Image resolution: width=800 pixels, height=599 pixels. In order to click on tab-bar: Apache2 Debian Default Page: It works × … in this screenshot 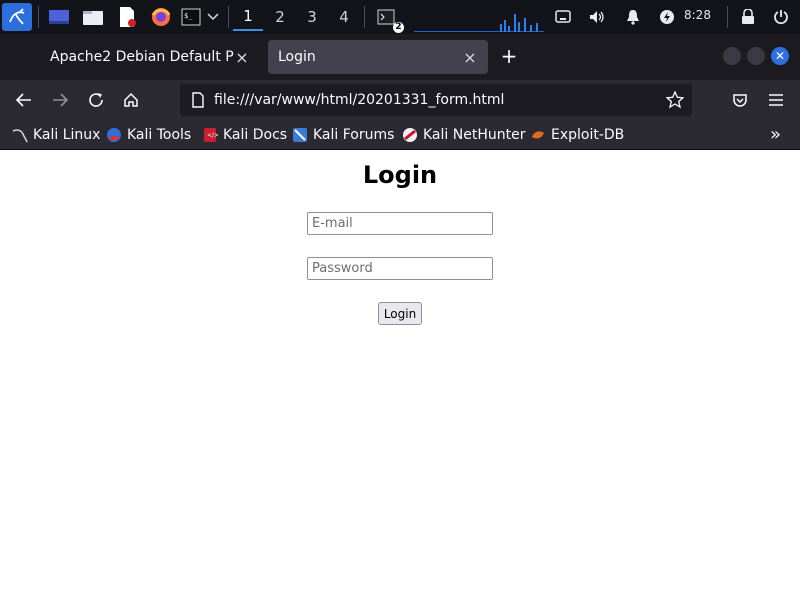, I will do `click(400, 57)`.